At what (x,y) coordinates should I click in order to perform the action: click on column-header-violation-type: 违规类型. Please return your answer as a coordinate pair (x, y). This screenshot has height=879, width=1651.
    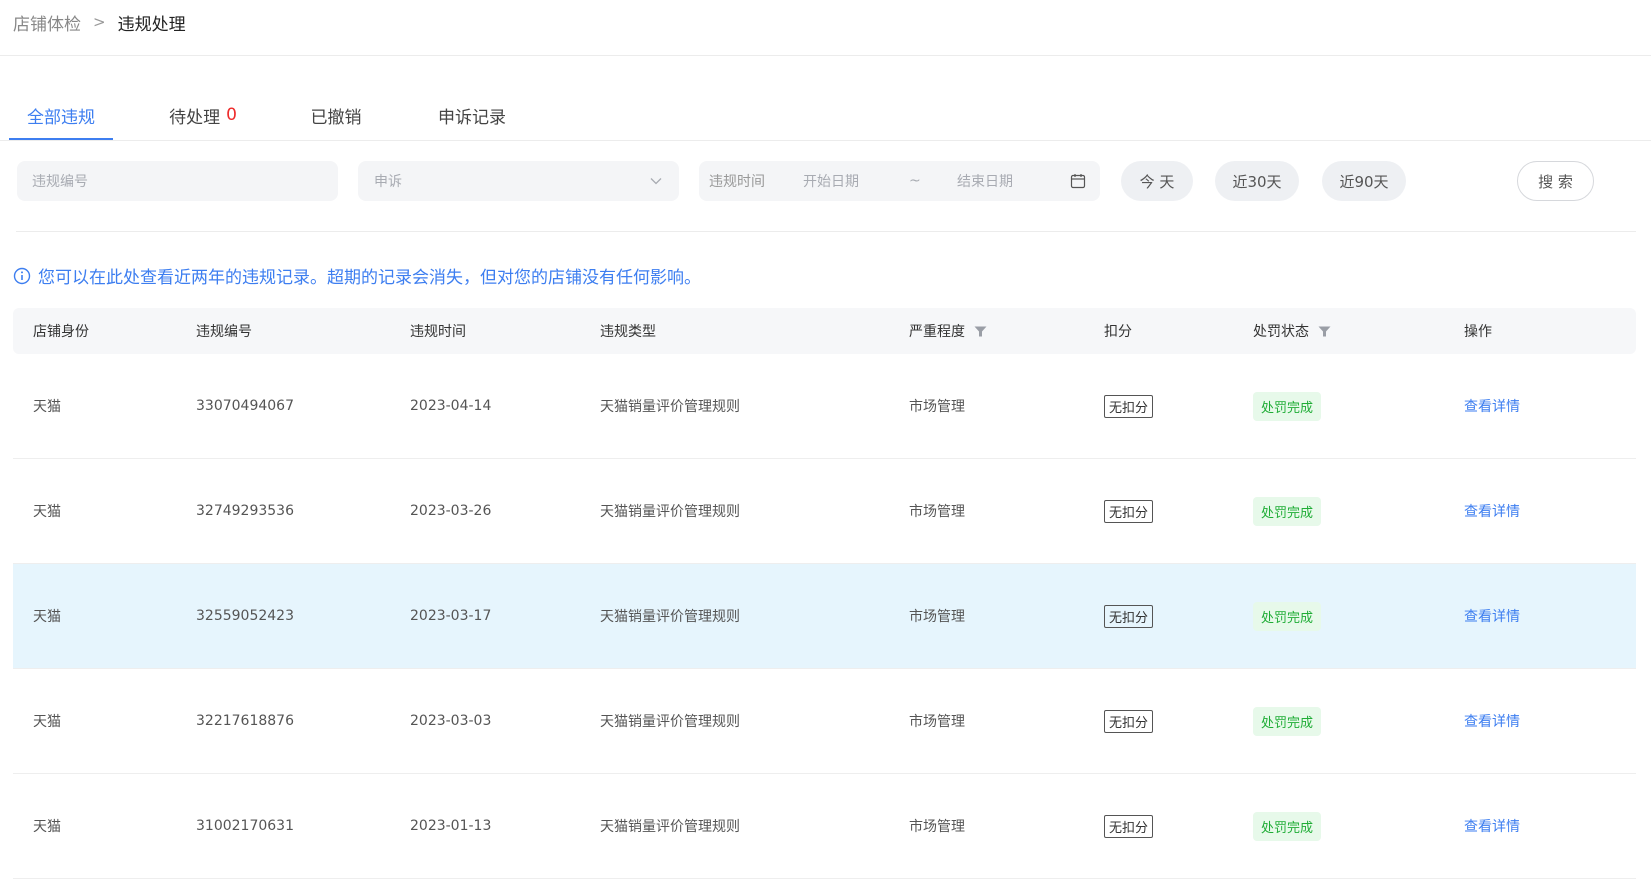
    Looking at the image, I should click on (628, 332).